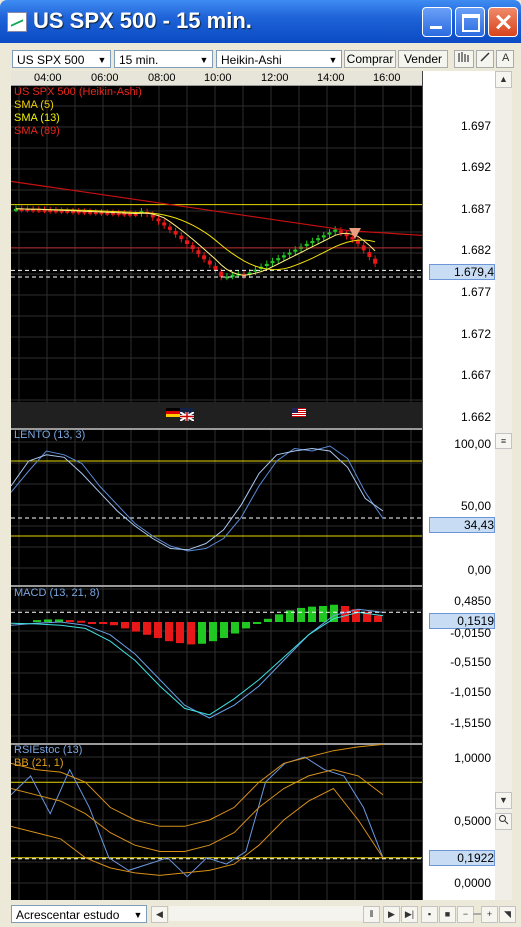  Describe the element at coordinates (475, 209) in the screenshot. I see `price-y-label: 1.687` at that location.